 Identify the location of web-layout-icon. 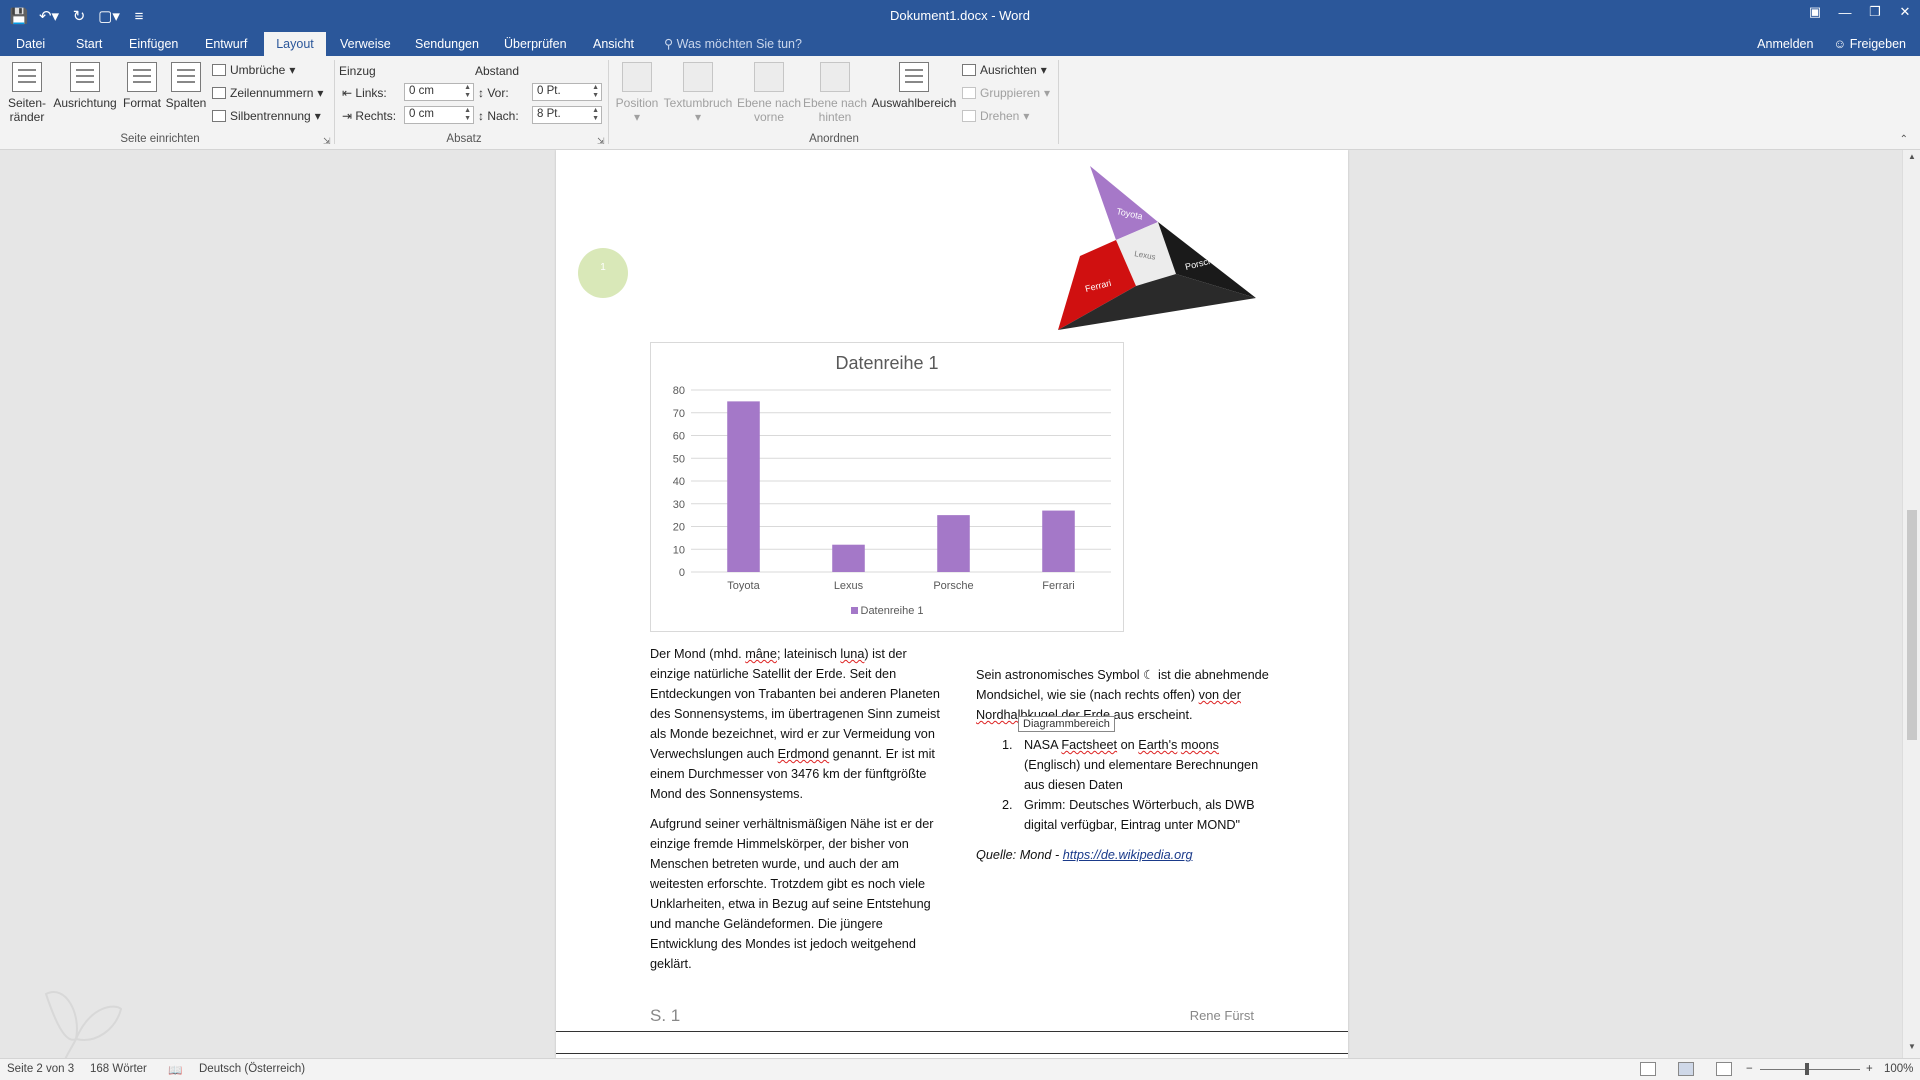
(1724, 1069).